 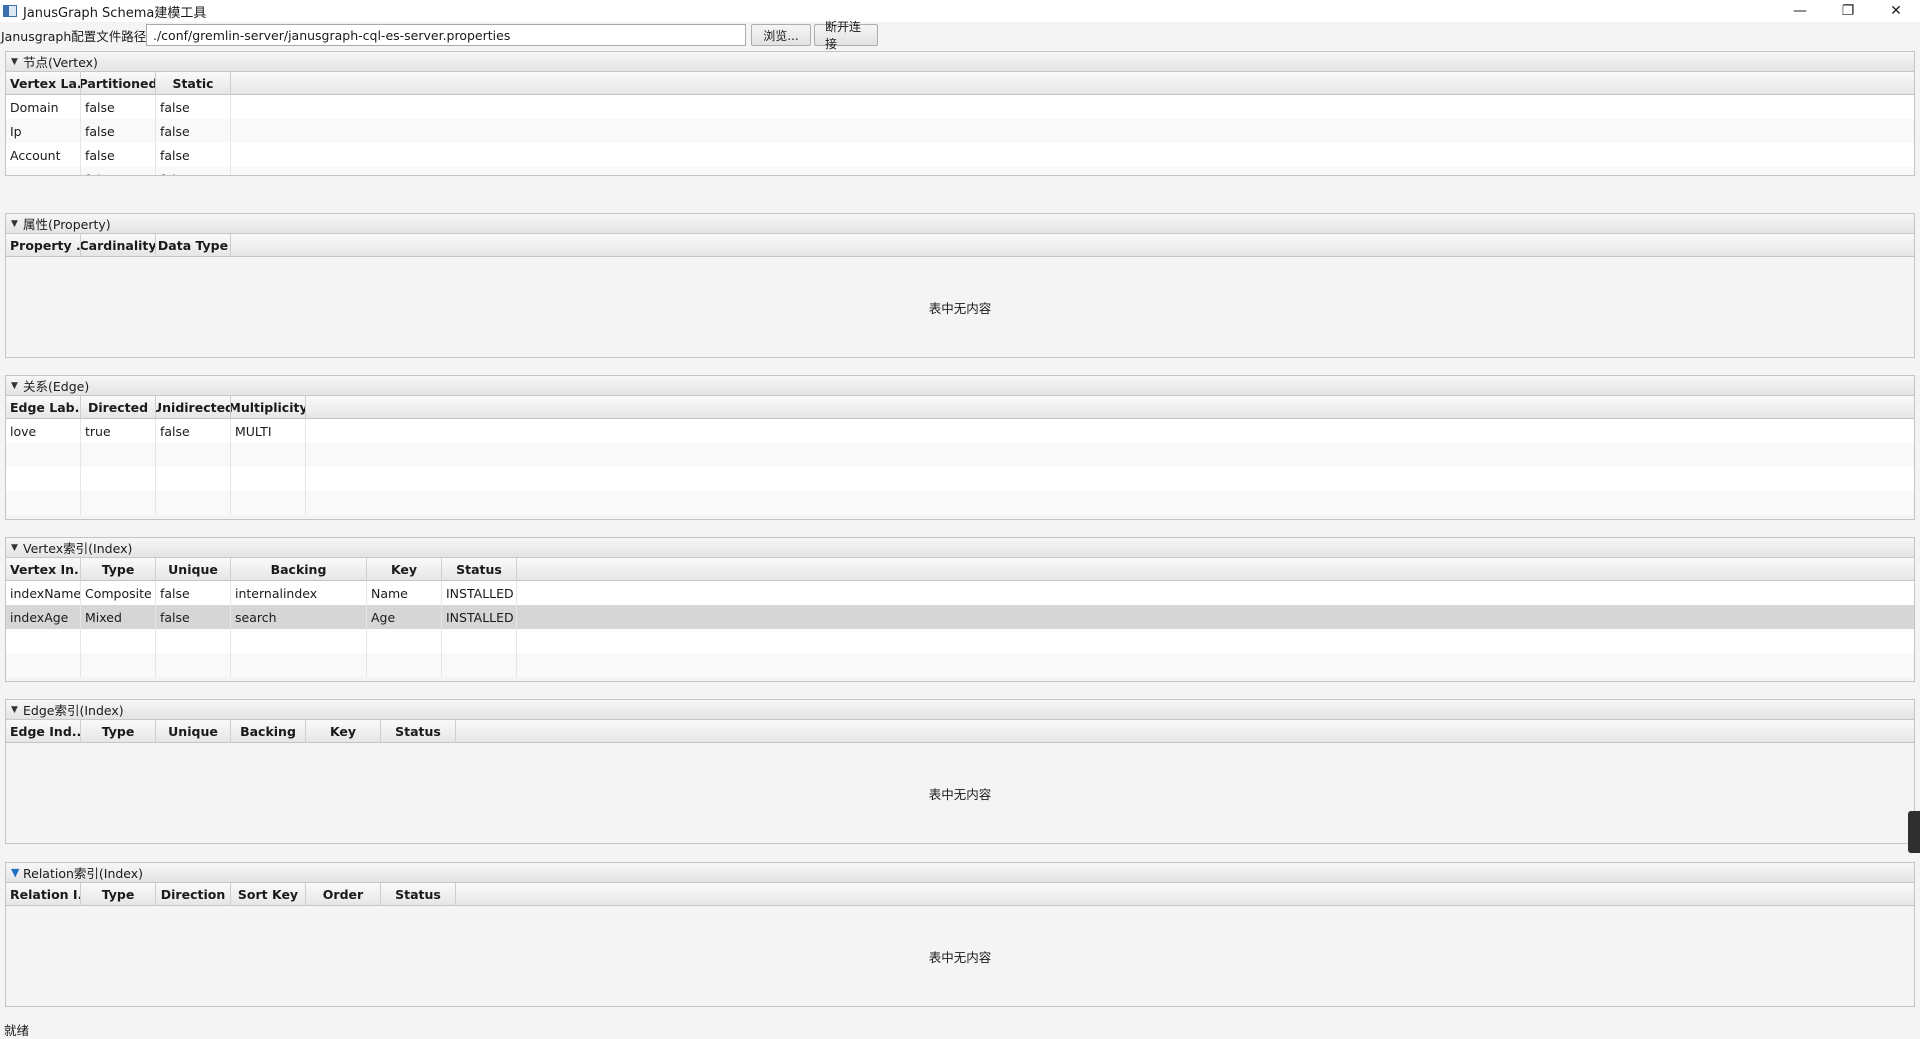 I want to click on property-header: ▼ 属性(Property), so click(x=960, y=224).